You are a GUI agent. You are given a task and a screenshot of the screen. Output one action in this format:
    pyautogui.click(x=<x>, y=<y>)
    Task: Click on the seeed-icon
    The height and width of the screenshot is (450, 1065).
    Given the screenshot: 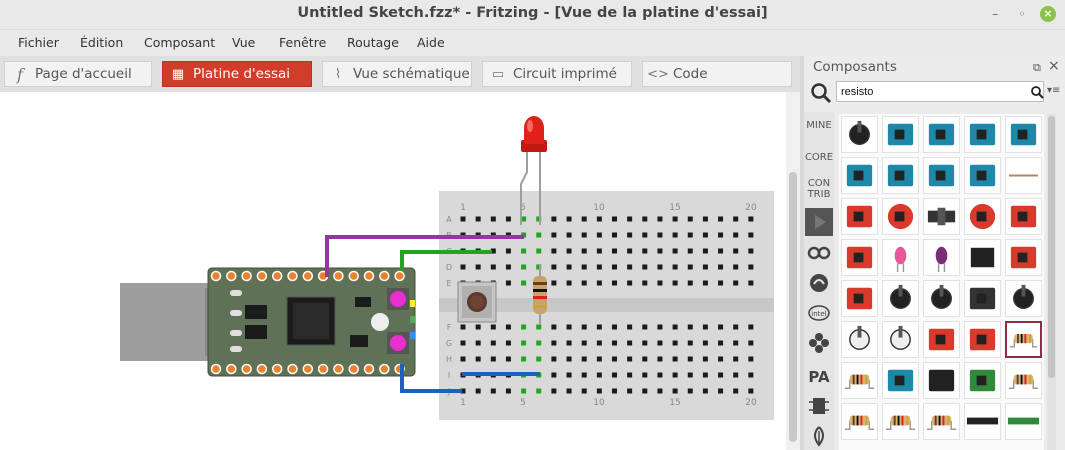 What is the action you would take?
    pyautogui.click(x=819, y=283)
    